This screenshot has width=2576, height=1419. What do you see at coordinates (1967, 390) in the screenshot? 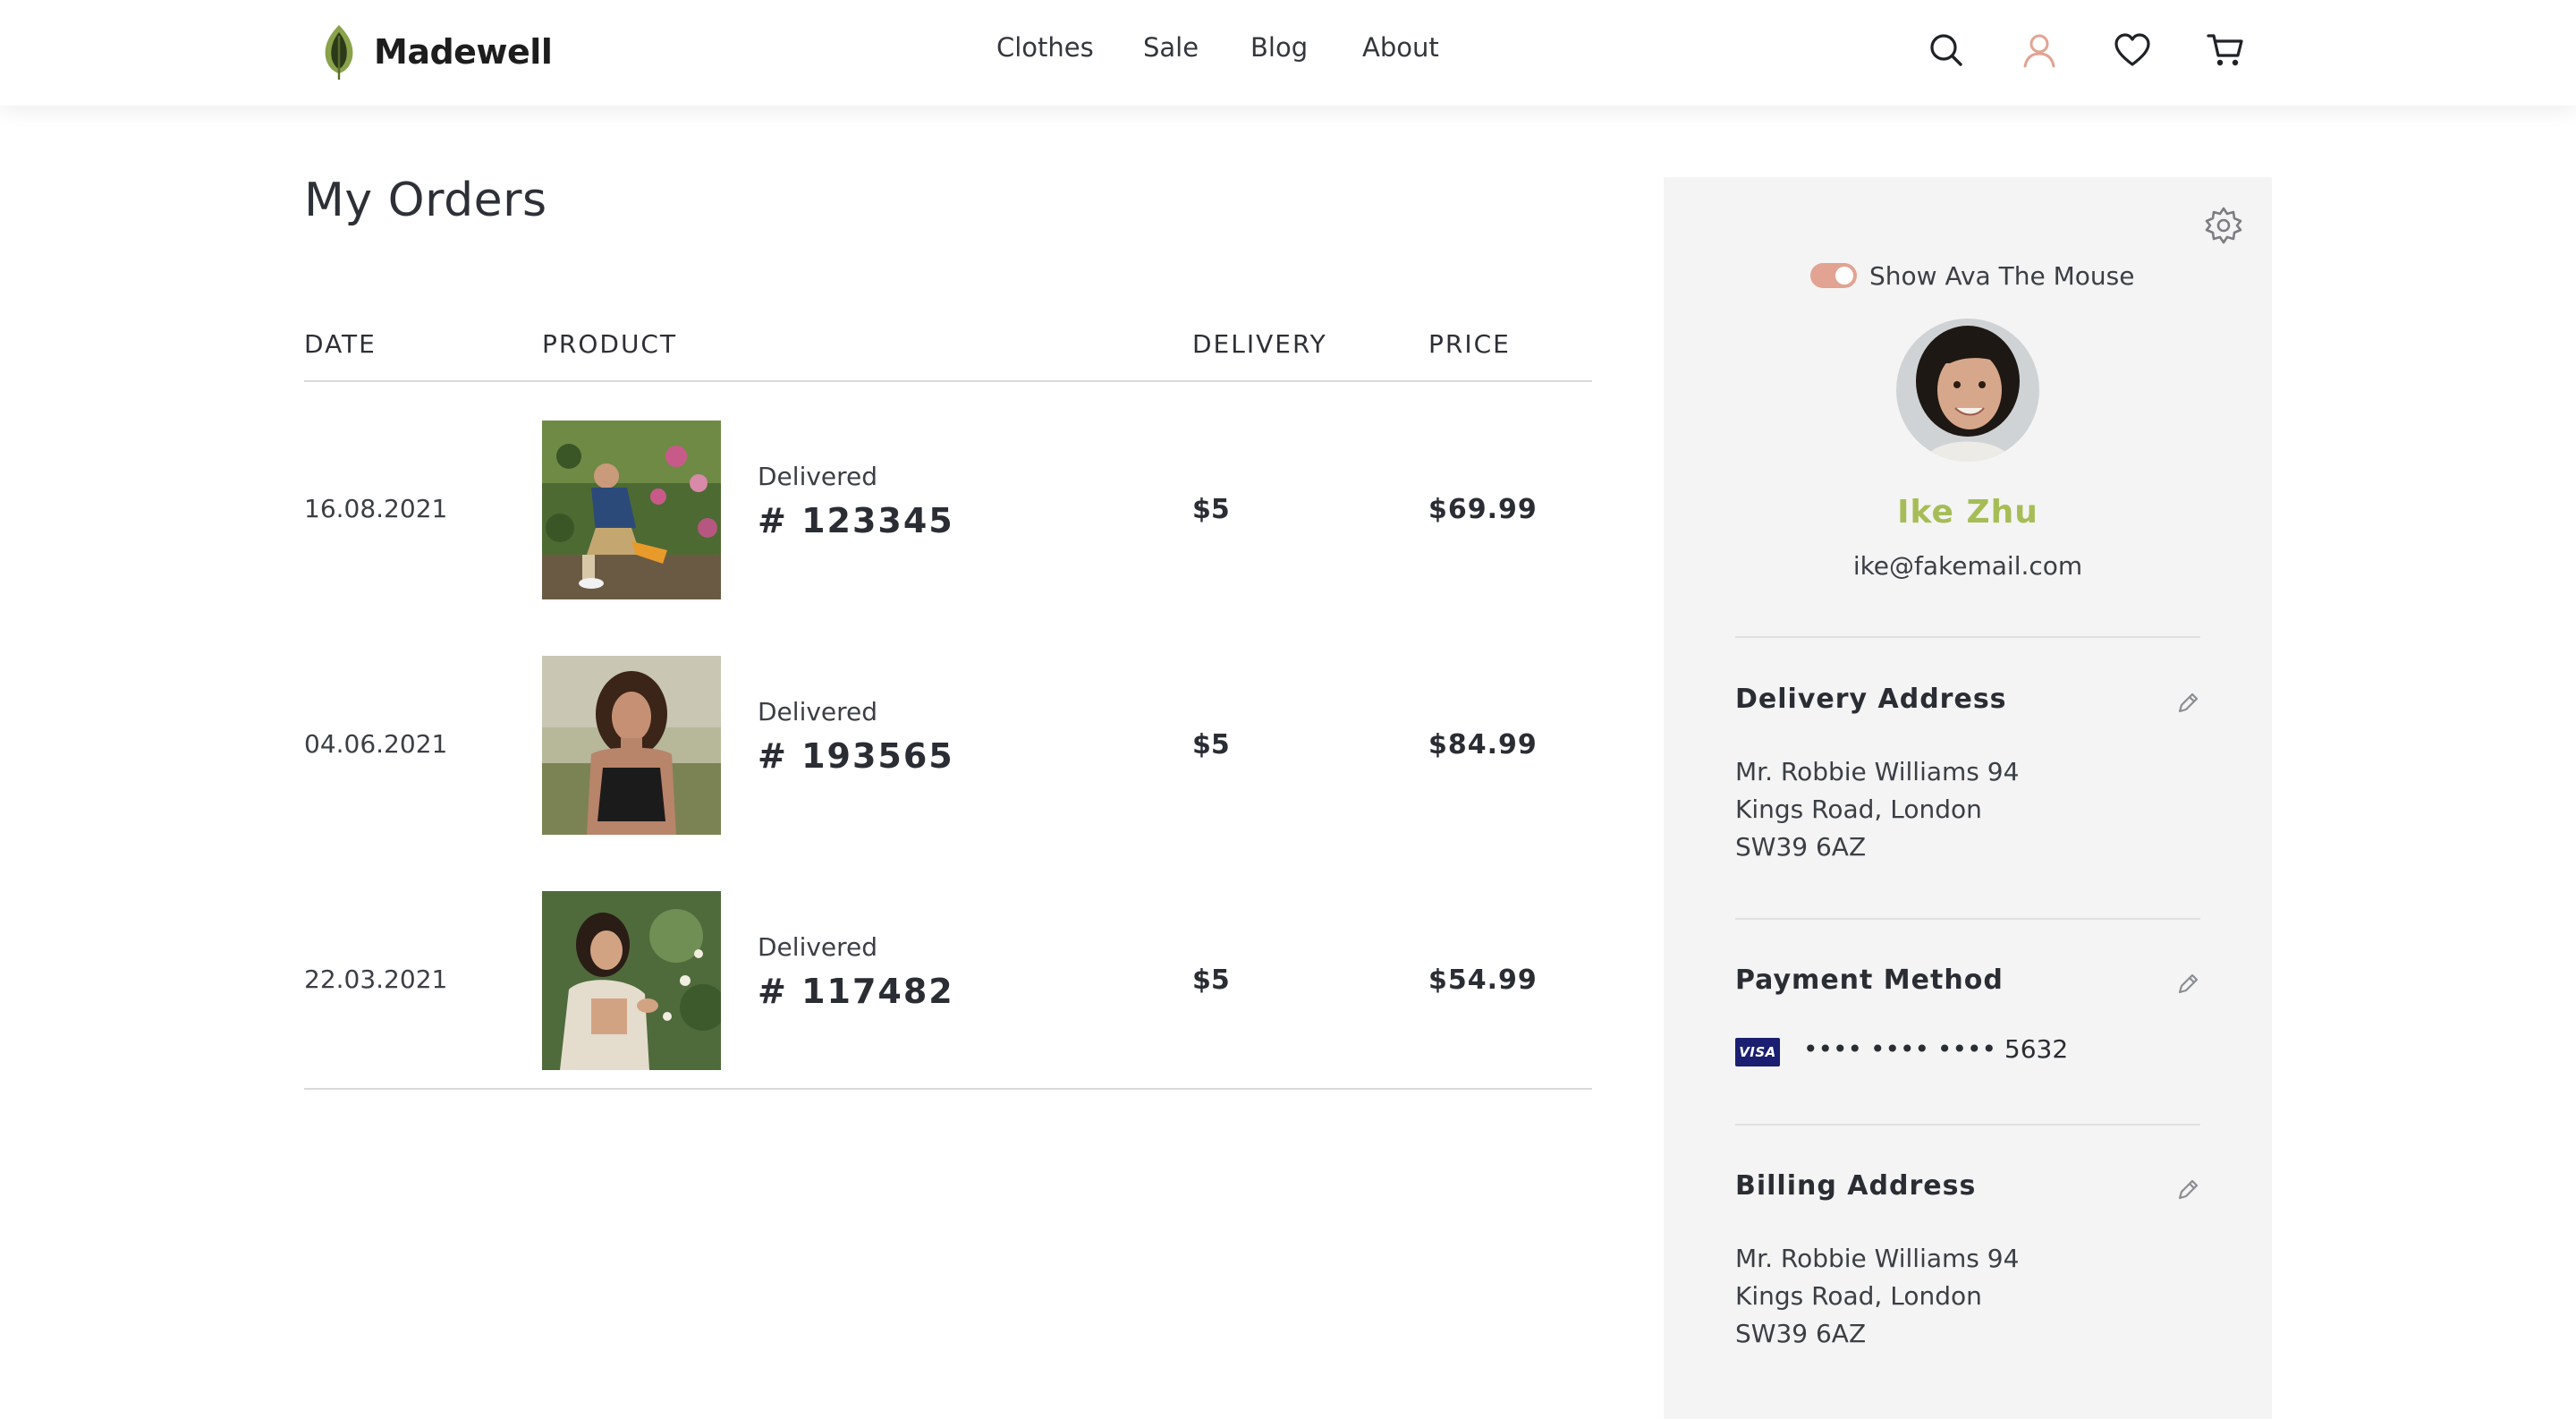
I see `avatar` at bounding box center [1967, 390].